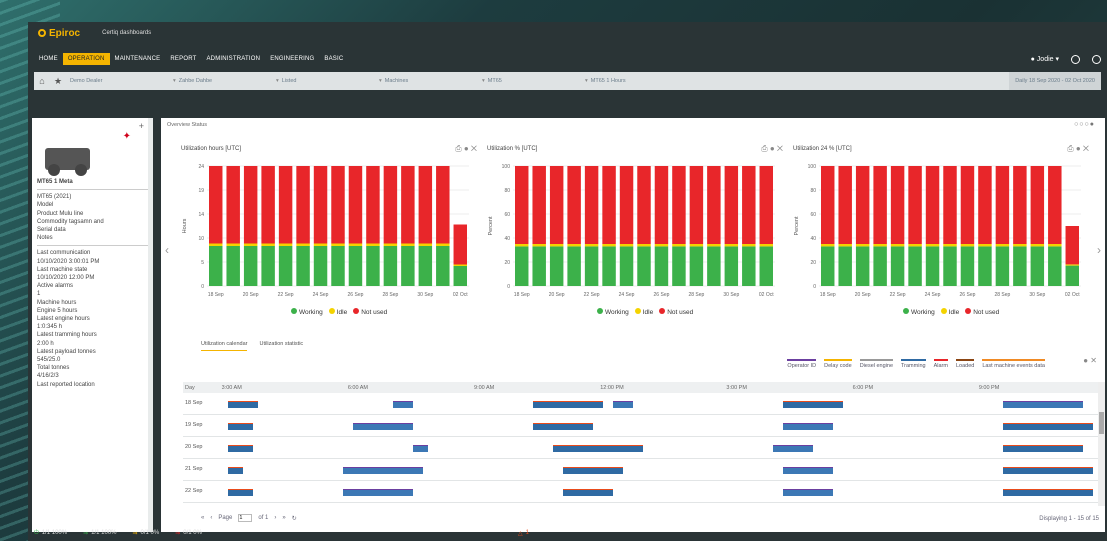 This screenshot has width=1107, height=541. What do you see at coordinates (632, 81) in the screenshot?
I see `filter-machine: ▾ MT65 1 Hours` at bounding box center [632, 81].